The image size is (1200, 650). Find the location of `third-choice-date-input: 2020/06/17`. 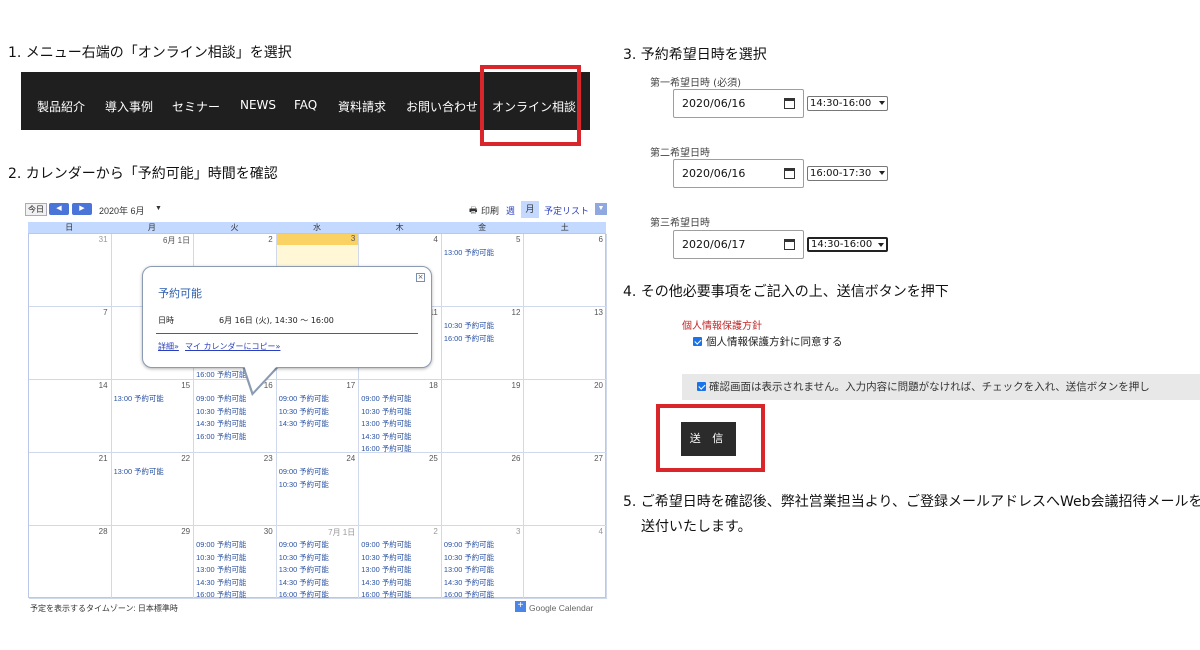

third-choice-date-input: 2020/06/17 is located at coordinates (738, 244).